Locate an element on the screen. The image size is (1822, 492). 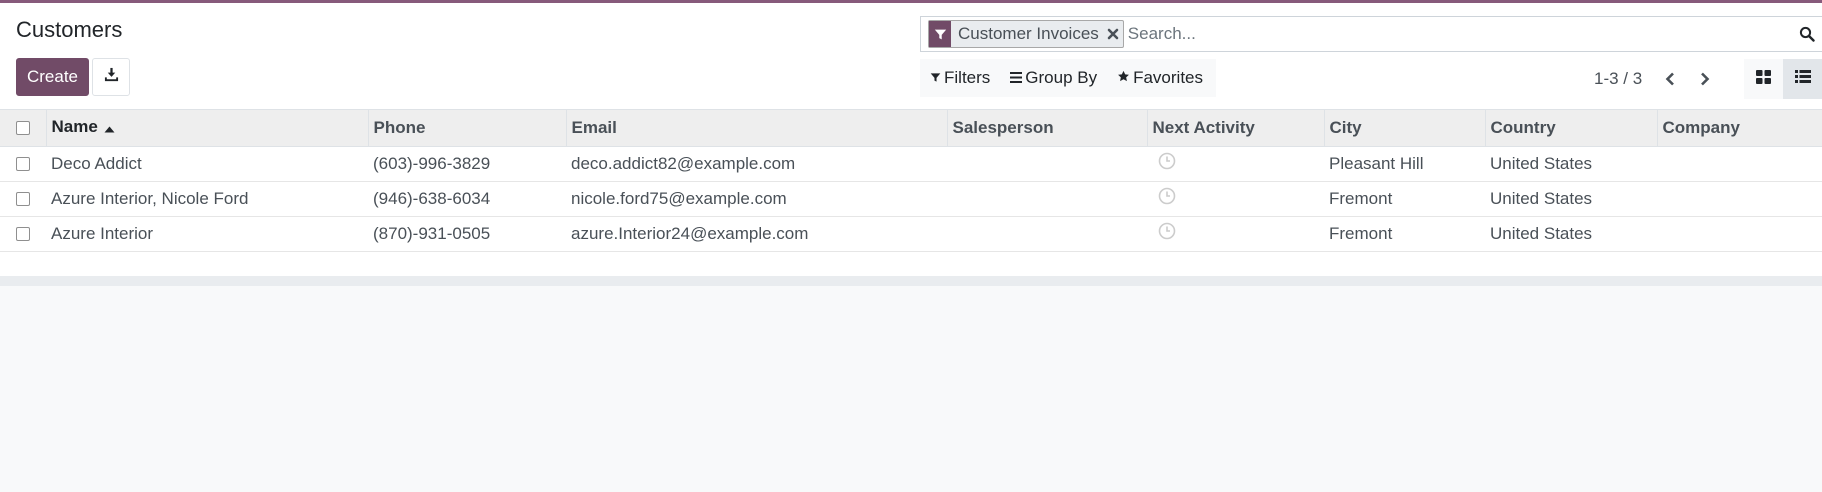
cell-name: Deco Addict is located at coordinates (96, 163).